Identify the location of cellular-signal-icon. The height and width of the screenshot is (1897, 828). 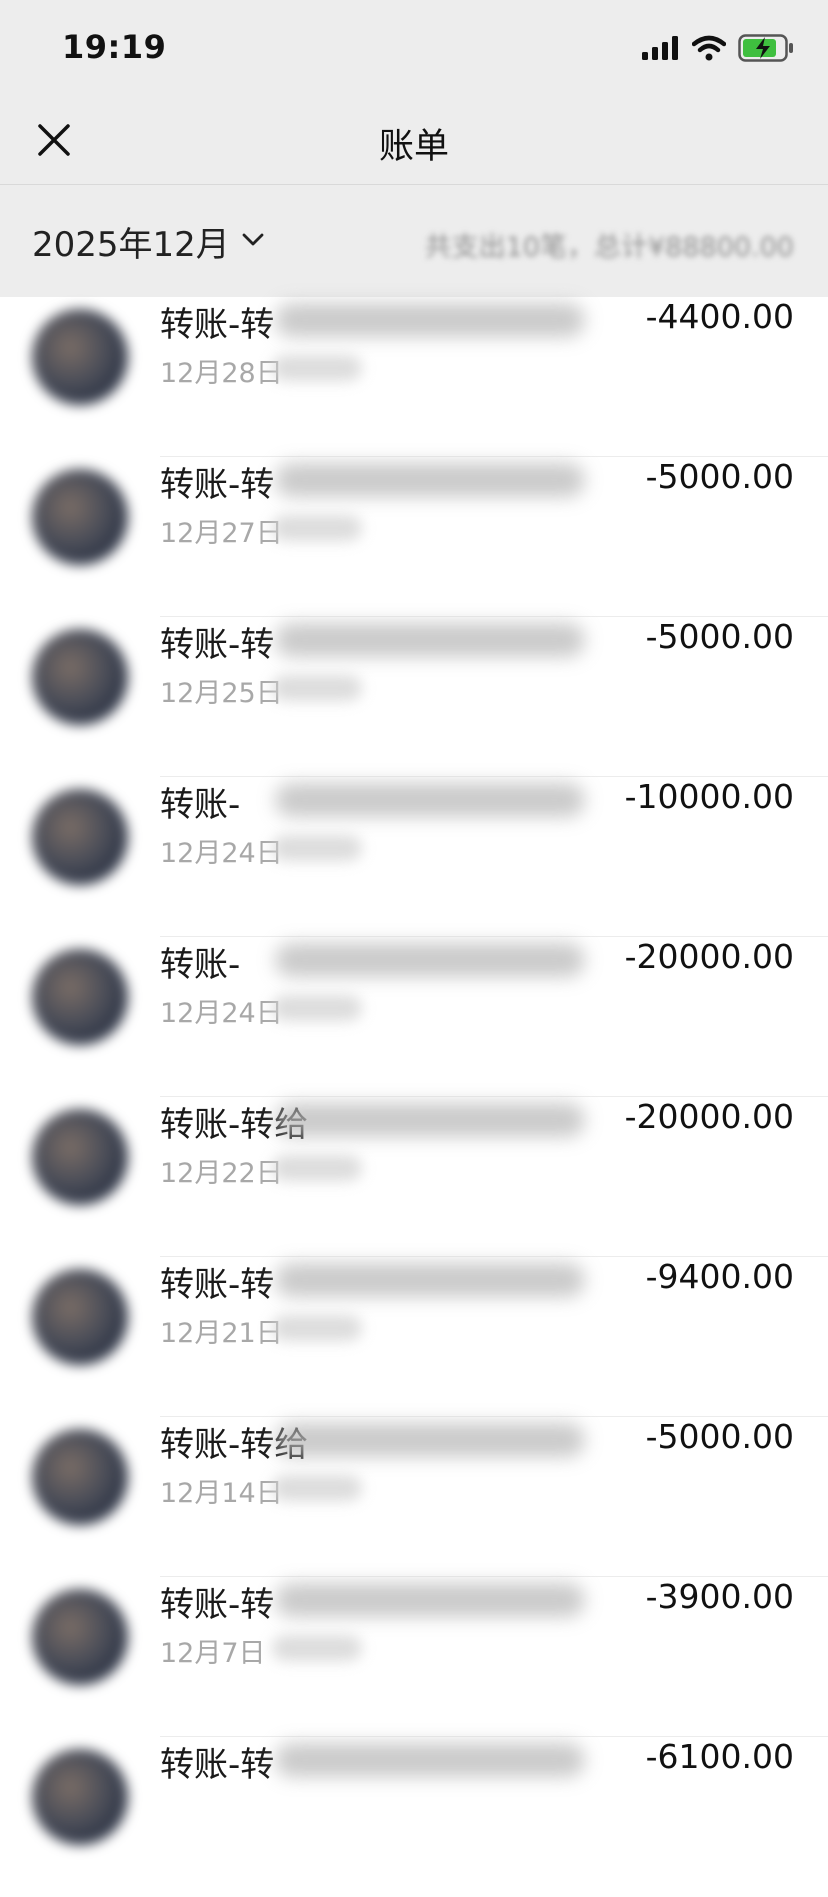
(661, 50).